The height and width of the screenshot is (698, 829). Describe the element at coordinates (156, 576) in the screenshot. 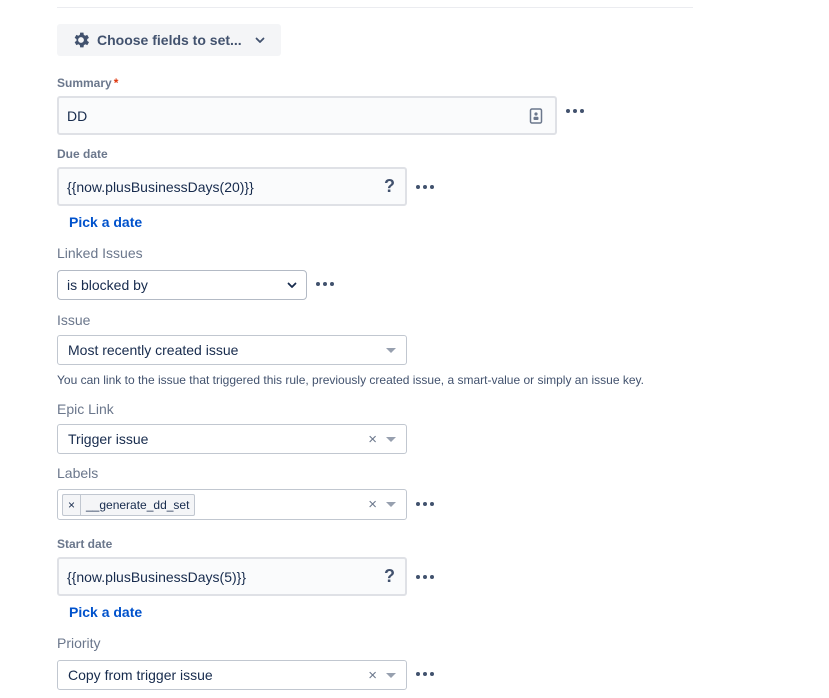

I see `start-date-value: {{now.plusBusinessDays(5)}}` at that location.